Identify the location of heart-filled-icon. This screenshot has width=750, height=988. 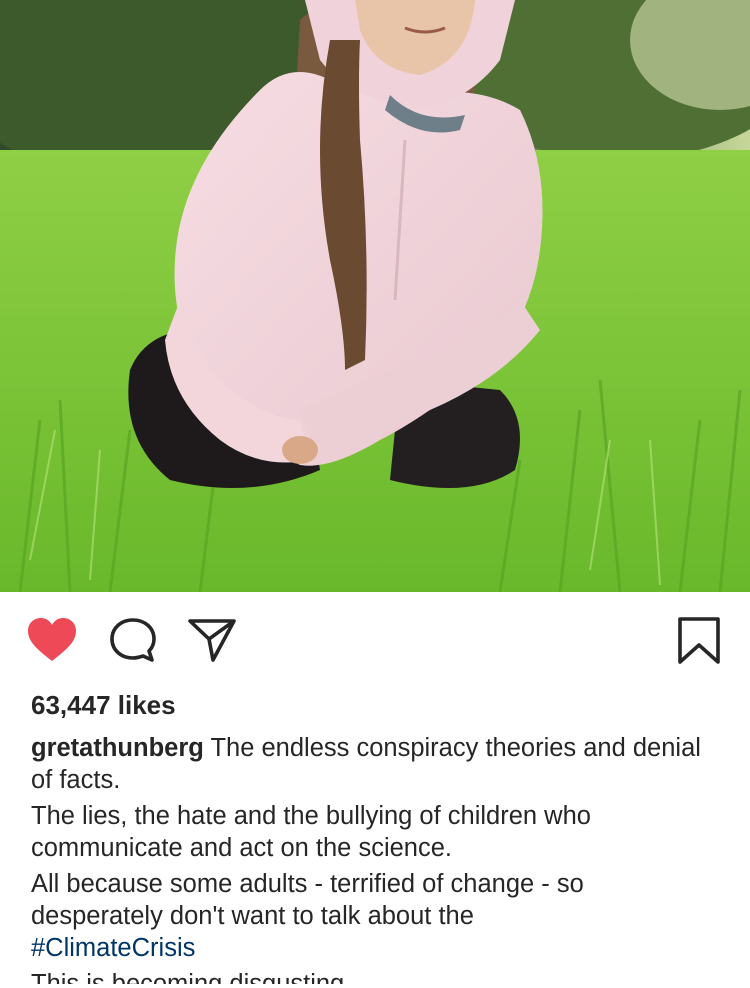
(52, 639).